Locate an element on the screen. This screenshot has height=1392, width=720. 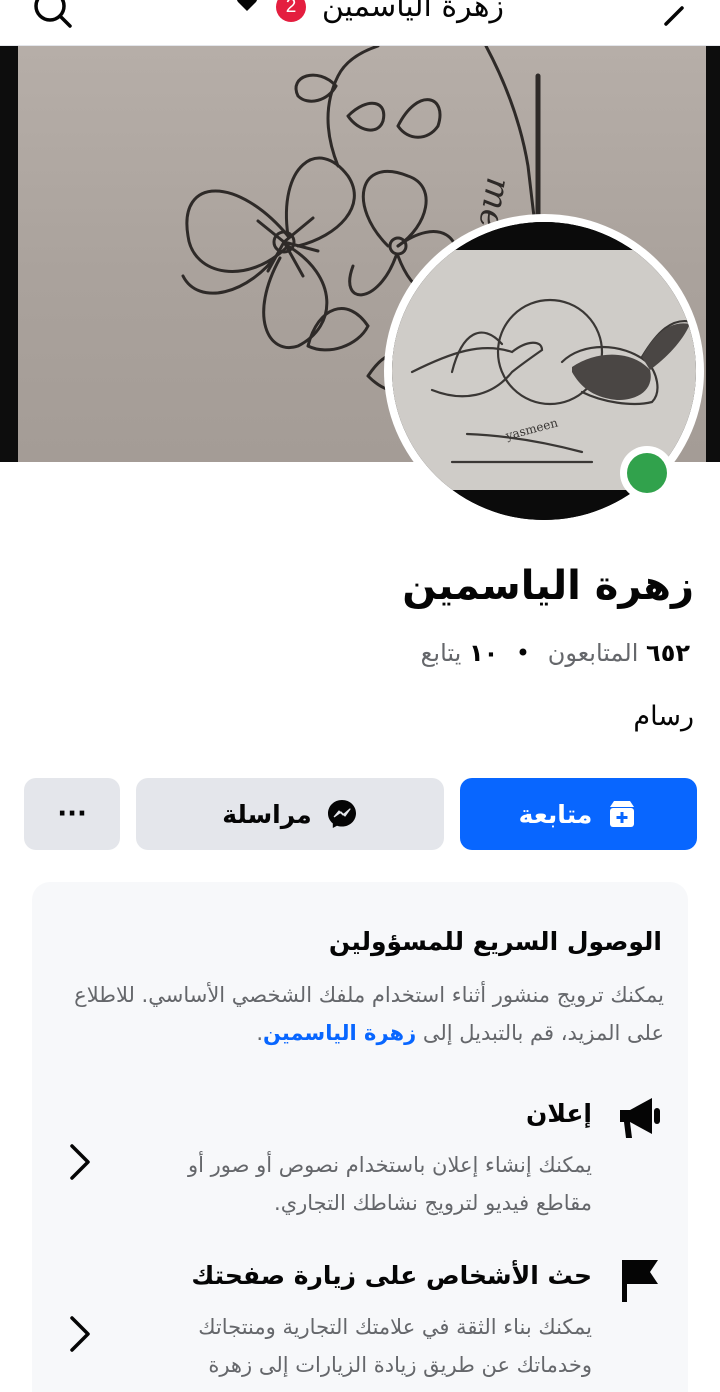
follow-page-icon is located at coordinates (622, 814).